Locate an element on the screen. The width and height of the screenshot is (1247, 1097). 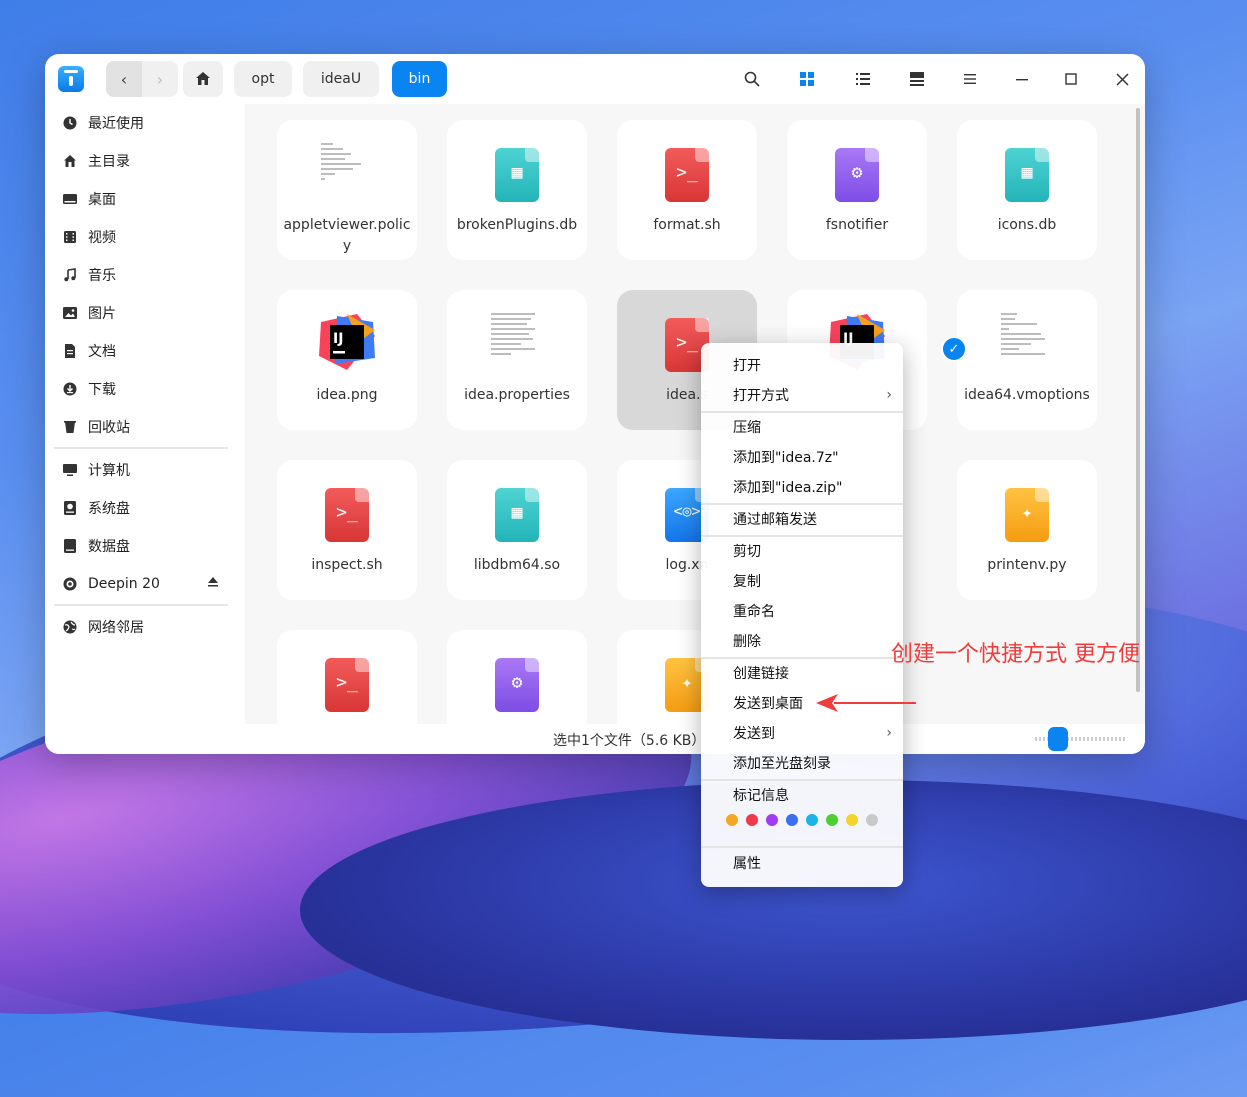
home-button is located at coordinates (203, 79).